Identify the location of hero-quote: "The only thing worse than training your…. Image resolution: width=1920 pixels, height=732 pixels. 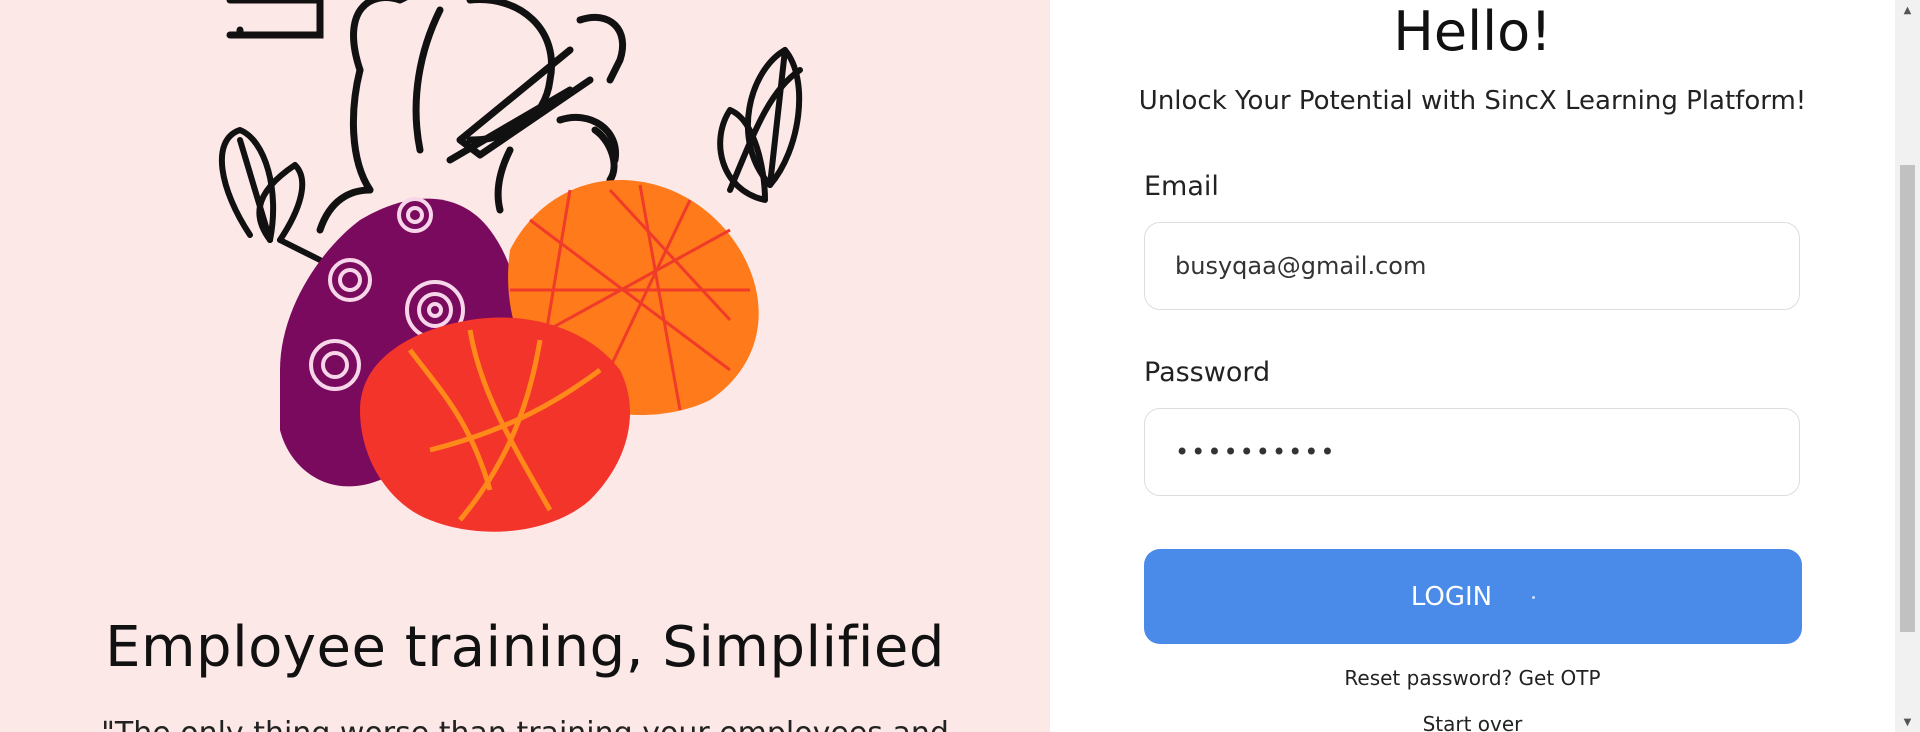
(525, 724).